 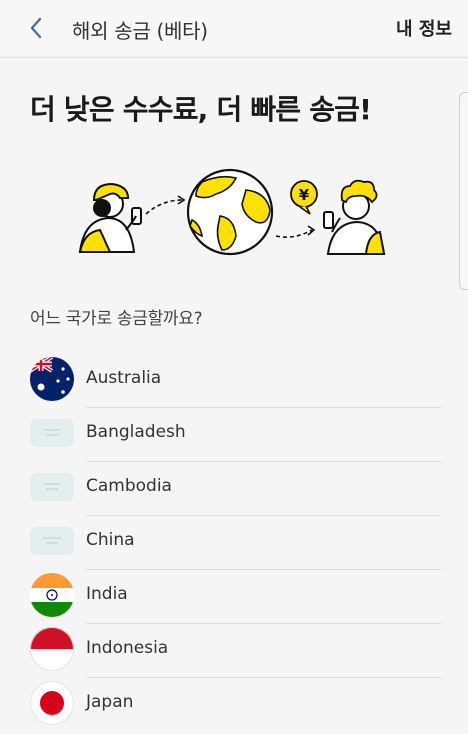 I want to click on chevron-left-icon, so click(x=36, y=28).